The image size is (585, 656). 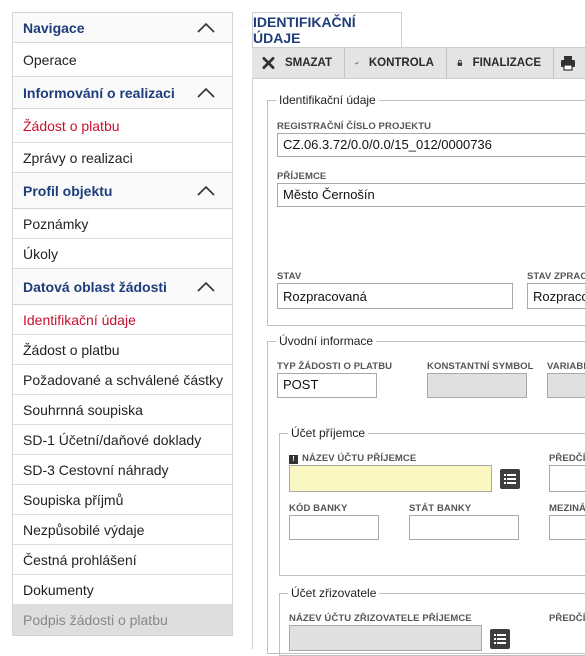 I want to click on registration-number-label: REGISTRAČNÍ ČÍSLO PROJEKTU, so click(x=354, y=126).